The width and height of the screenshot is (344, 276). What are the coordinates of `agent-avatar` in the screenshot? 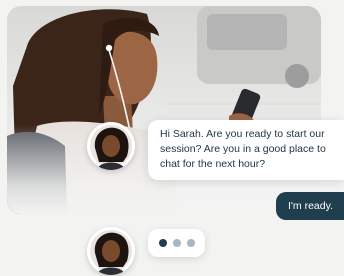 It's located at (111, 146).